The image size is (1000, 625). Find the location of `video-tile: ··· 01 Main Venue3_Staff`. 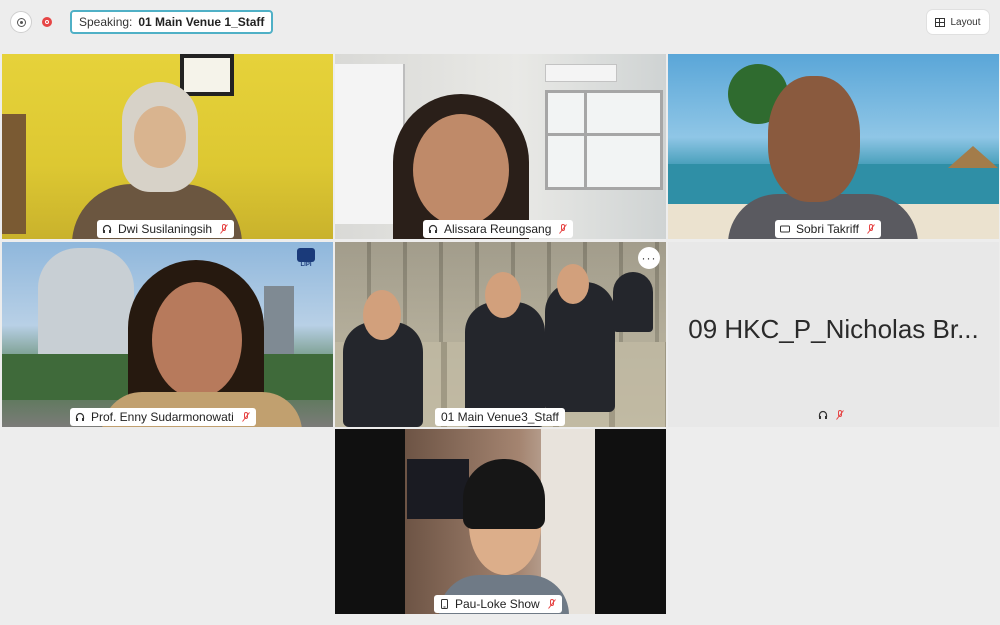

video-tile: ··· 01 Main Venue3_Staff is located at coordinates (500, 334).